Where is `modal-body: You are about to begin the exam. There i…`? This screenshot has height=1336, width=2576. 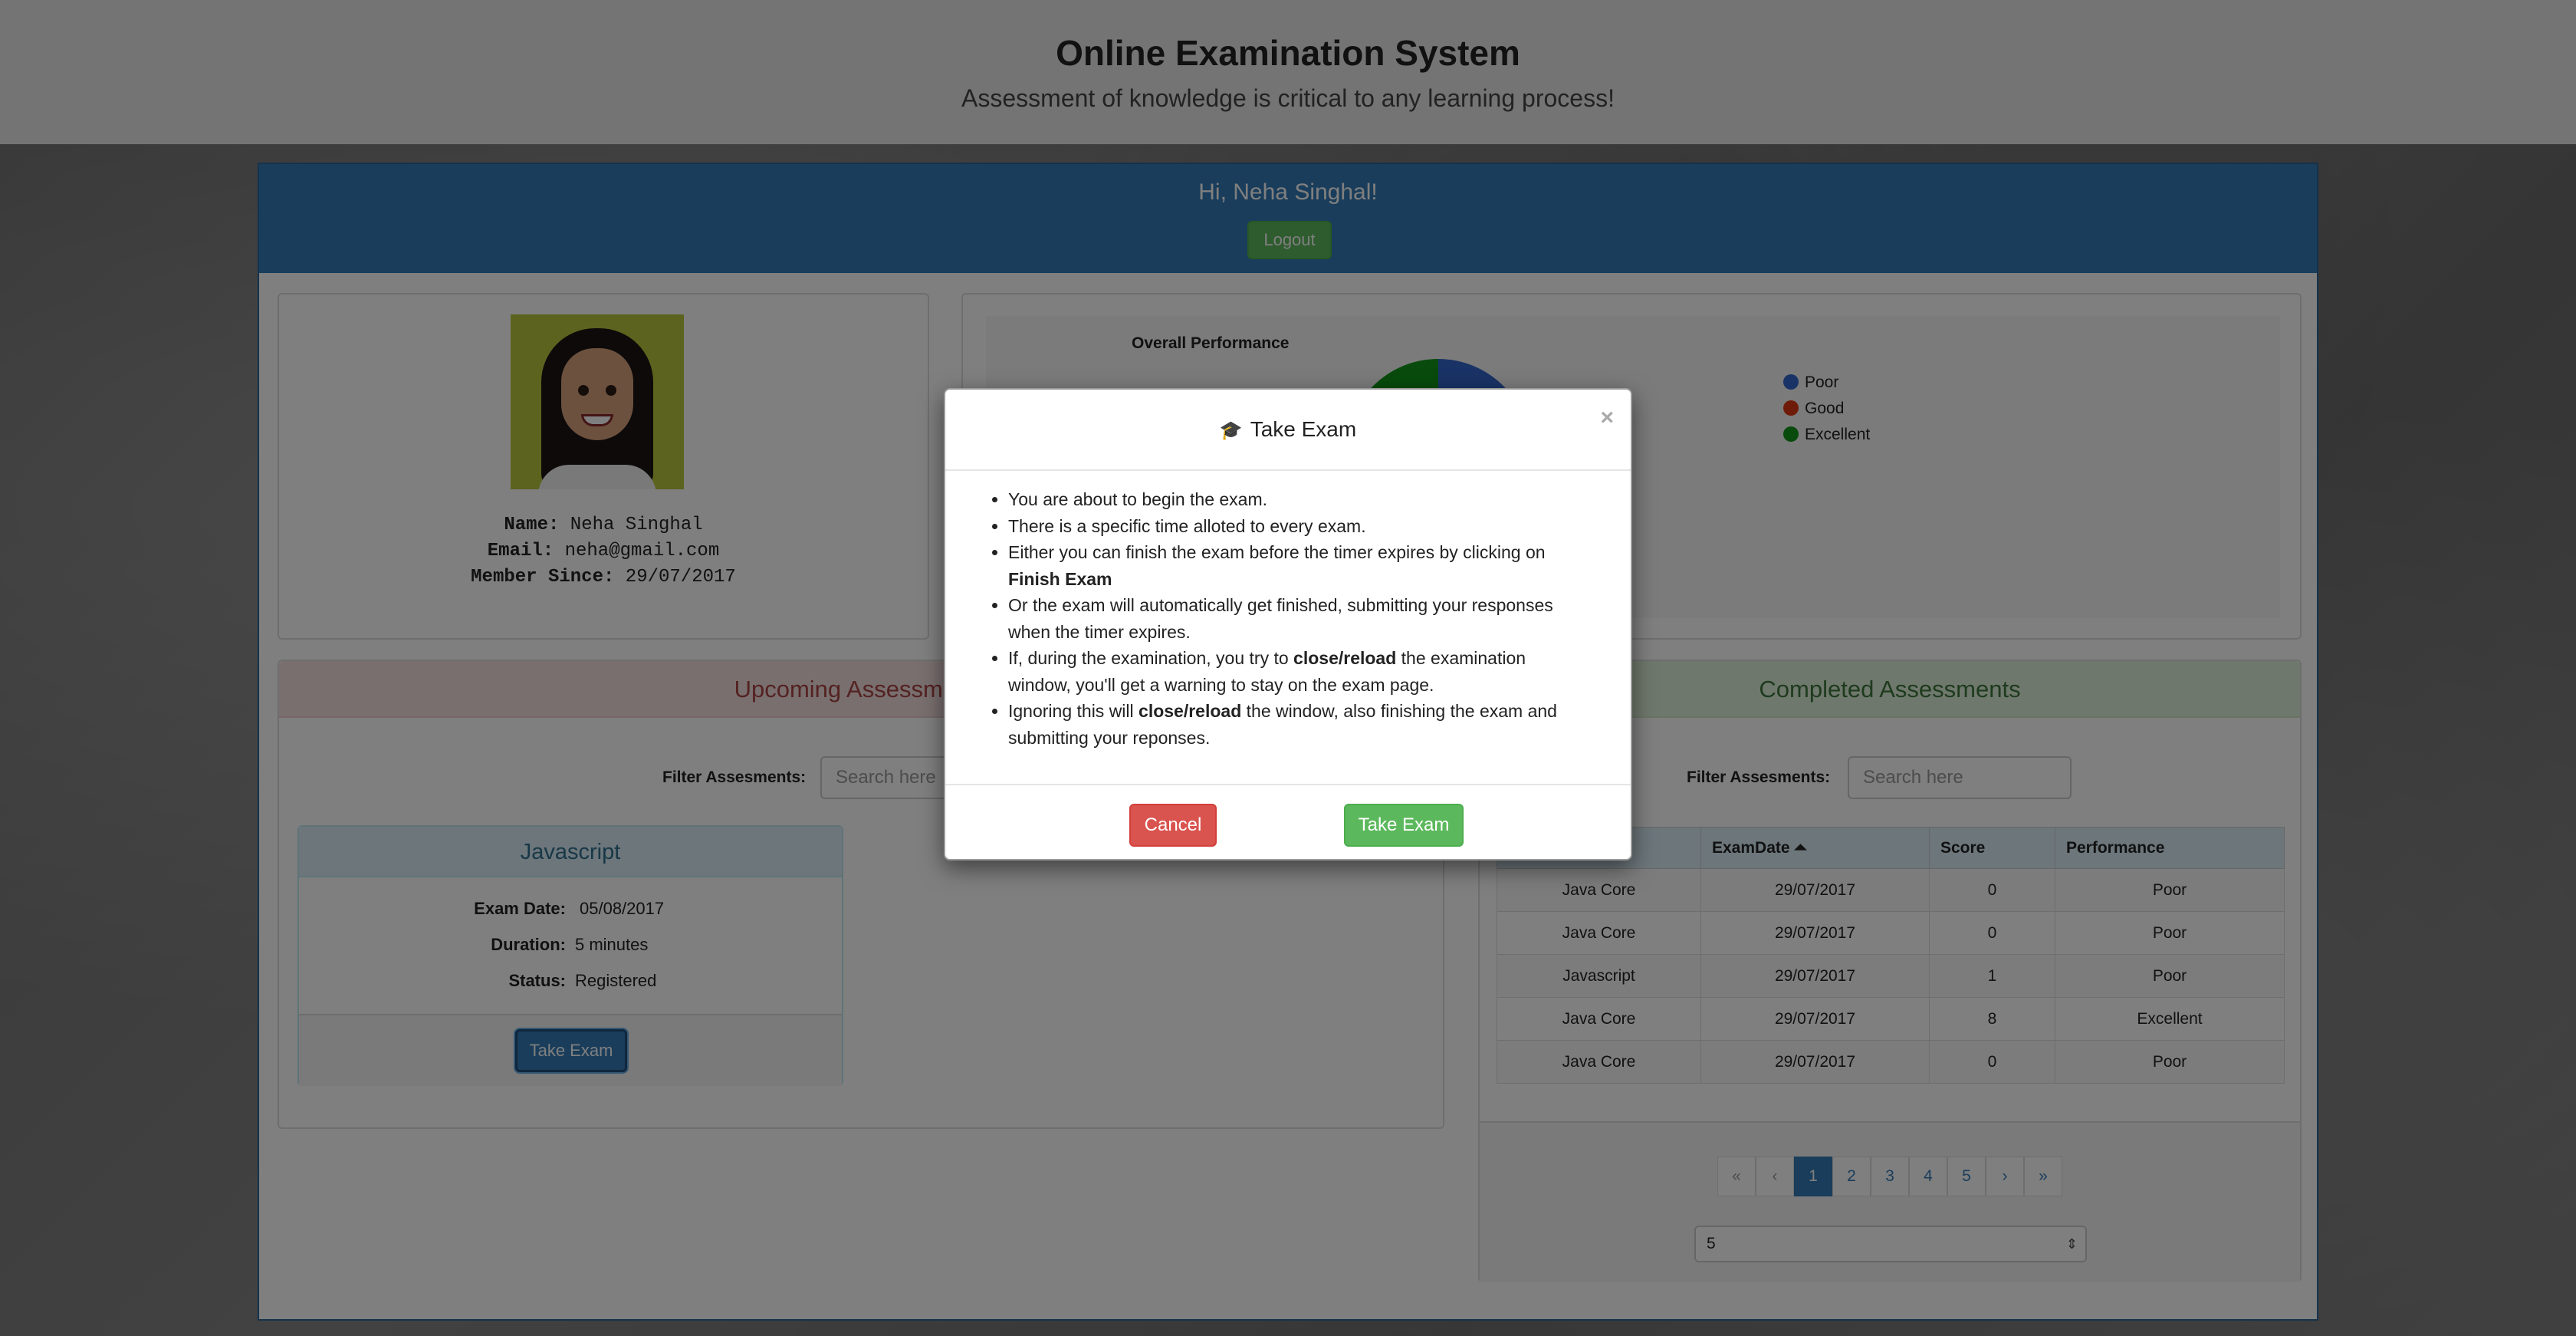
modal-body: You are about to begin the exam. There i… is located at coordinates (1288, 630).